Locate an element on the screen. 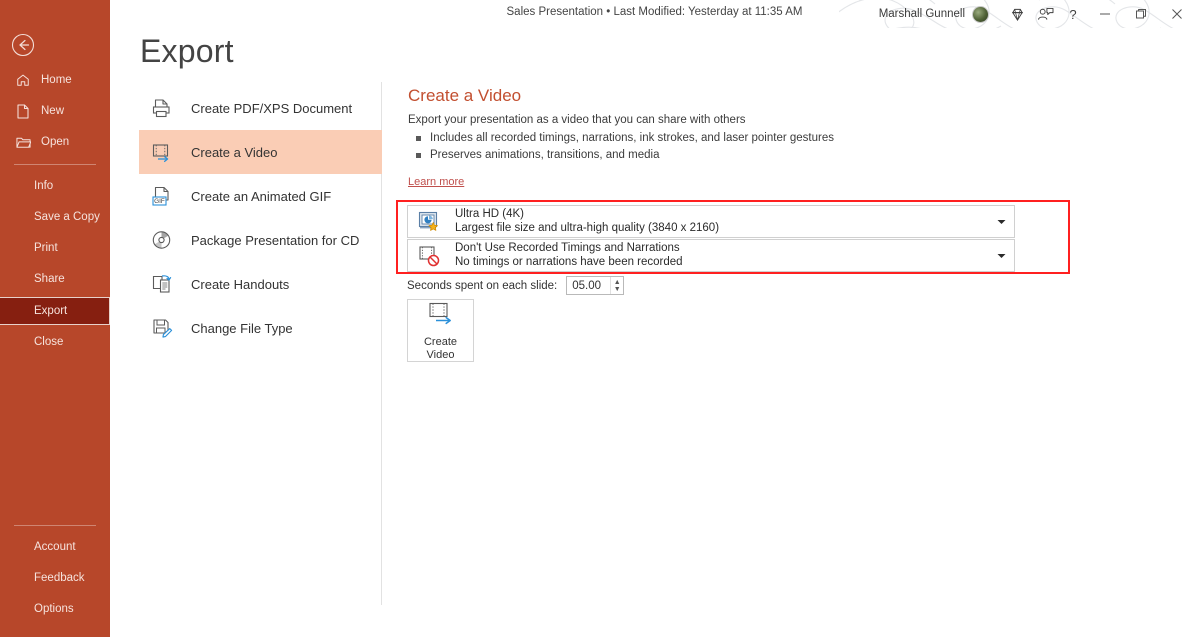  sidebar-item-feedback: Feedback is located at coordinates (55, 578).